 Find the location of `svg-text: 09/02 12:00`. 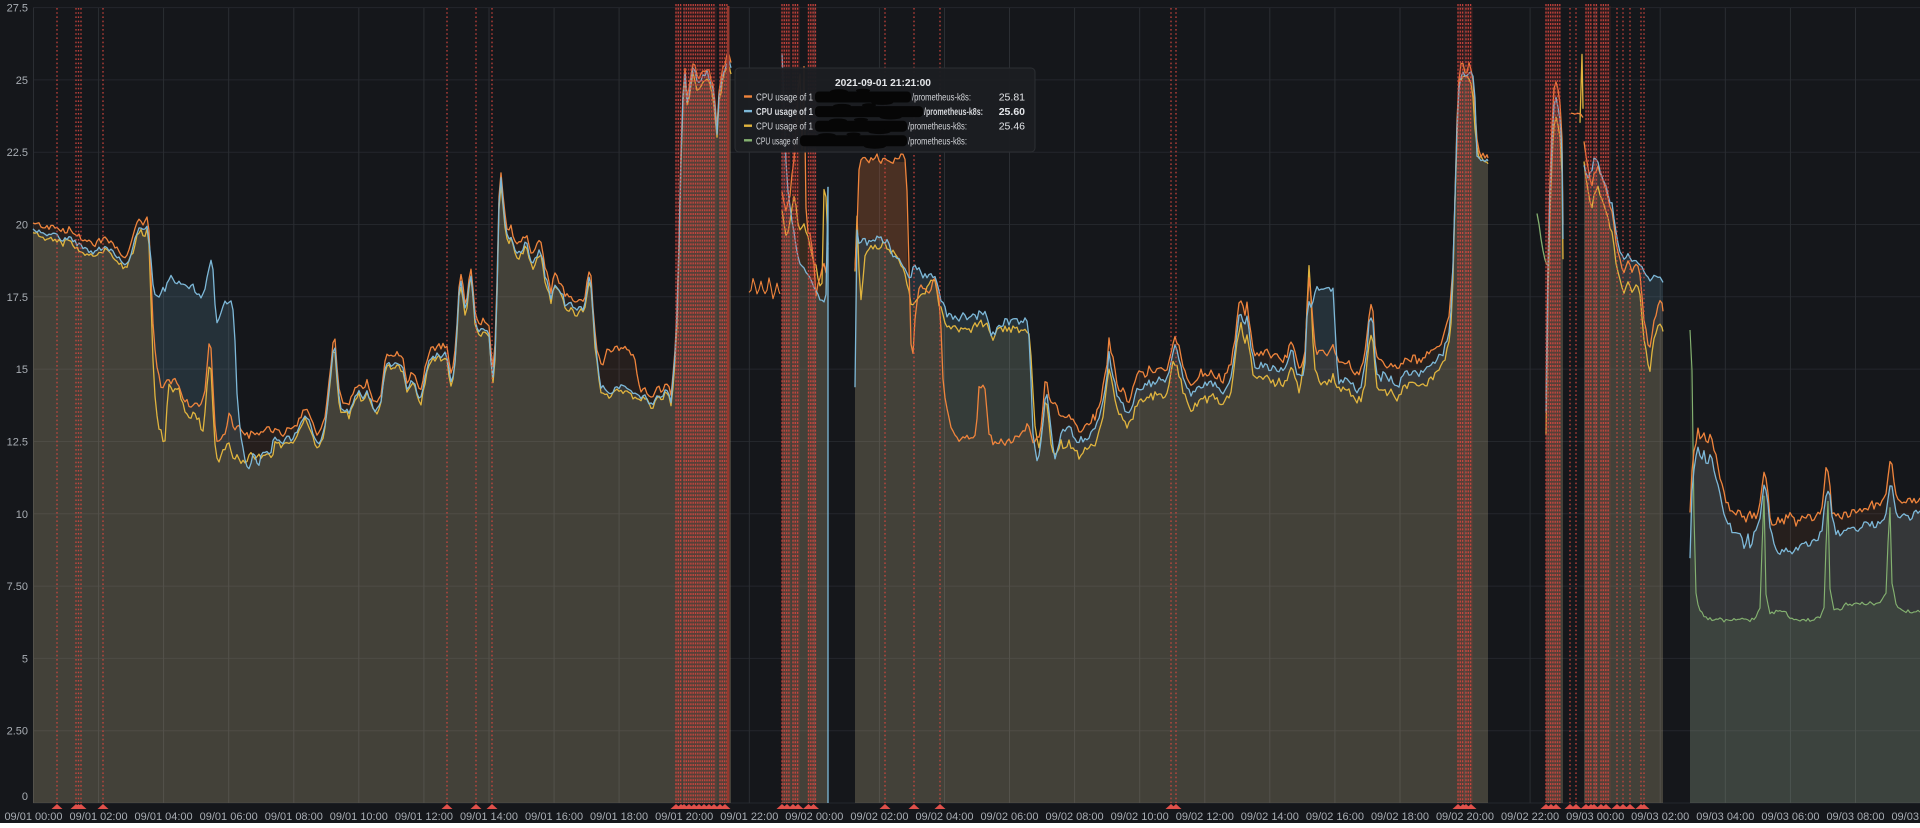

svg-text: 09/02 12:00 is located at coordinates (1205, 817).